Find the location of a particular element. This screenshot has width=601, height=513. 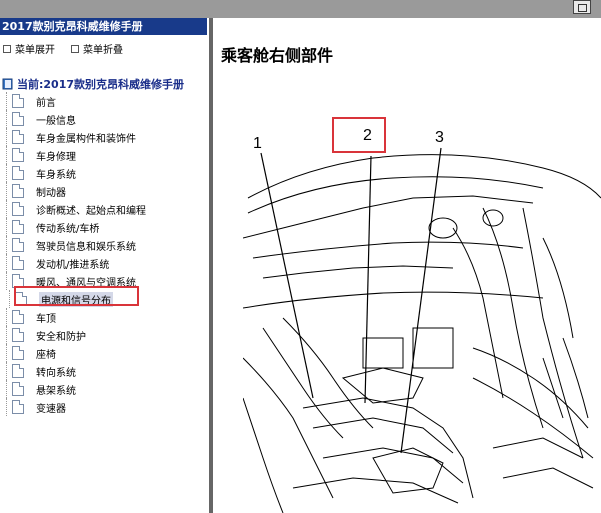

selection-highlight-box is located at coordinates (76, 296).